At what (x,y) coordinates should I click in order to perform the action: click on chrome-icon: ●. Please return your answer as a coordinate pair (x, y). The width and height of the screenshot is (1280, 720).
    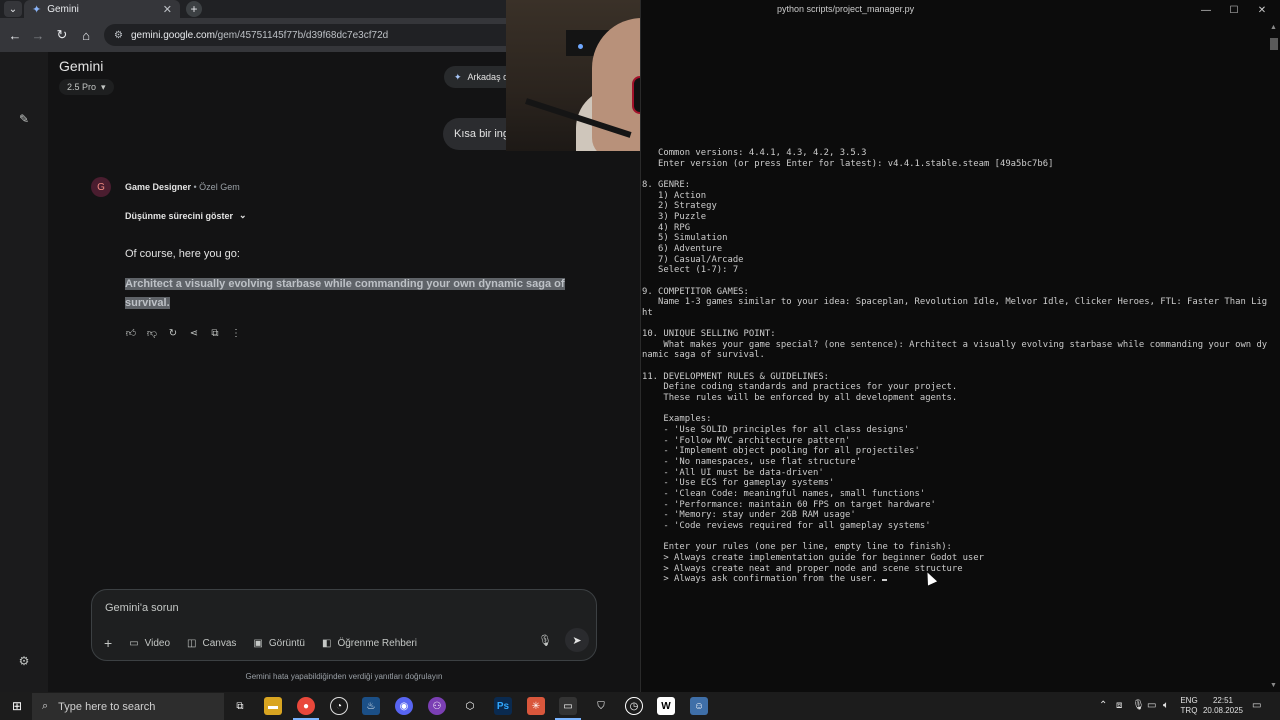
    Looking at the image, I should click on (306, 708).